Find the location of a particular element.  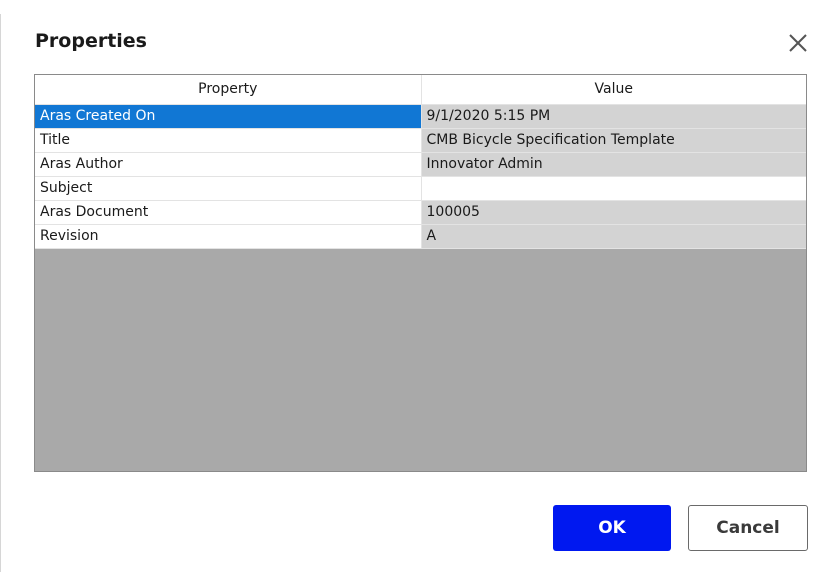

table-row: Subject is located at coordinates (420, 188).